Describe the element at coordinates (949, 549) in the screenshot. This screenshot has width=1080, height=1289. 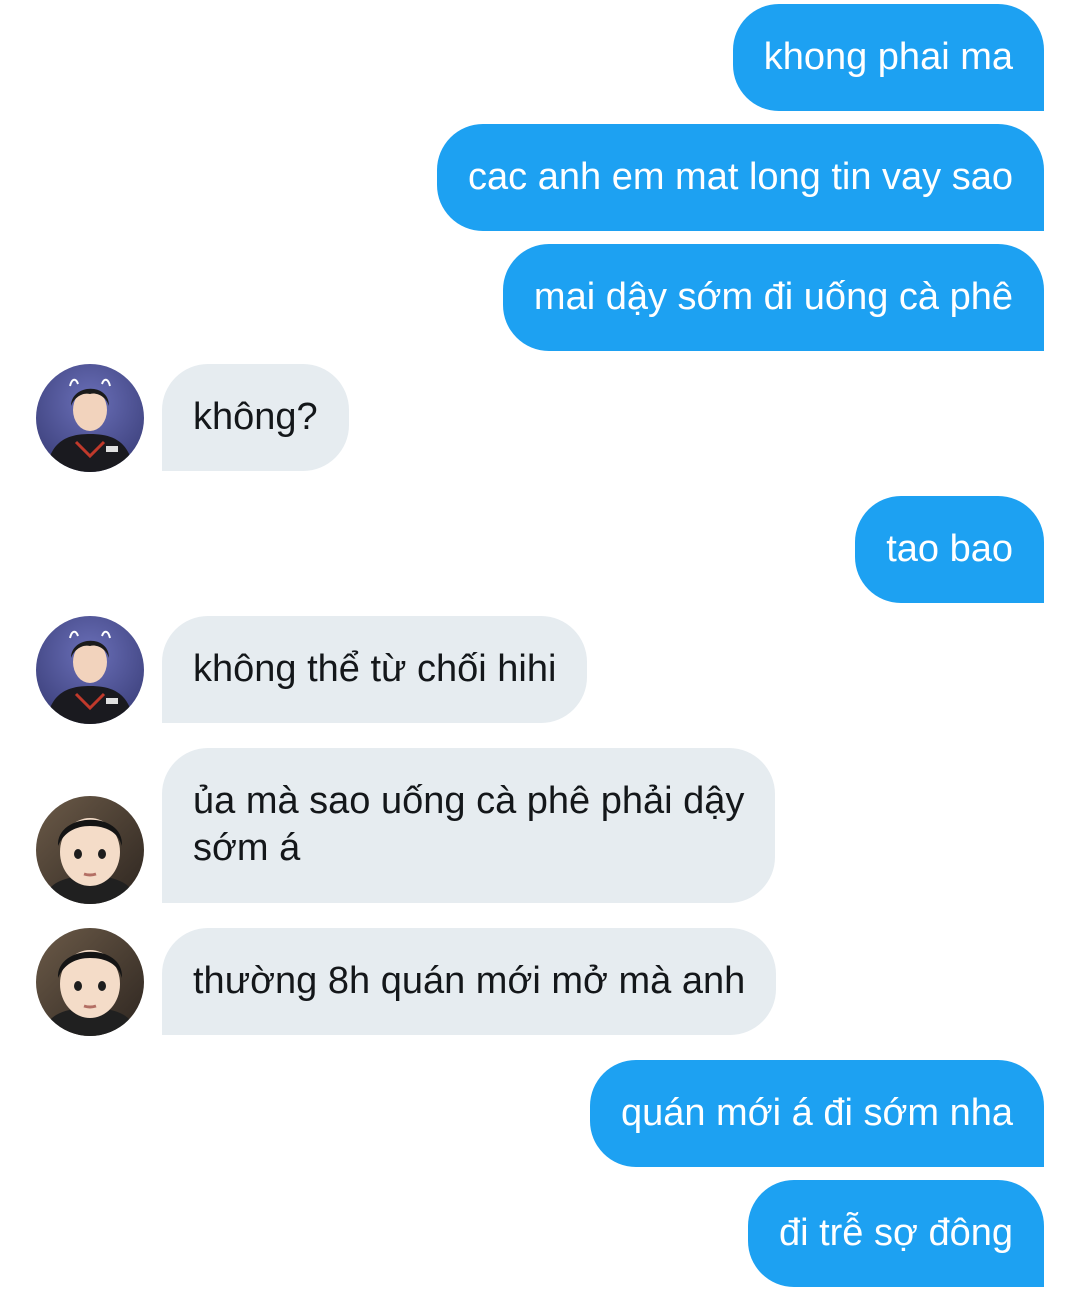
I see `message-bubble-outgoing: tao bao` at that location.